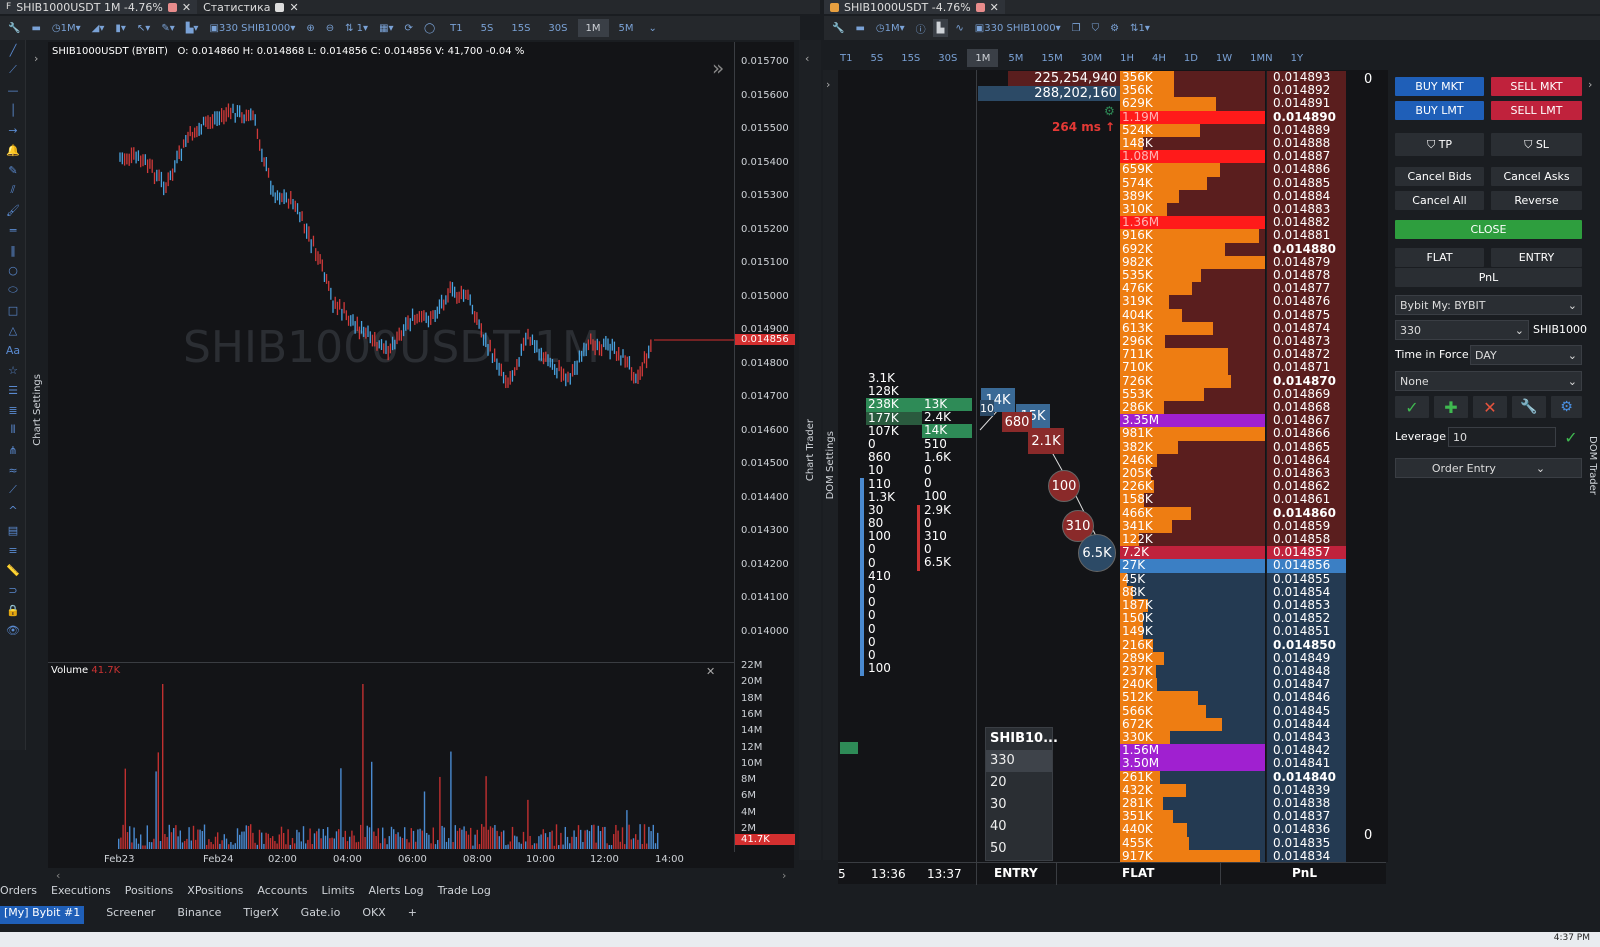 This screenshot has width=1600, height=947. I want to click on leverage-input: 10, so click(1502, 437).